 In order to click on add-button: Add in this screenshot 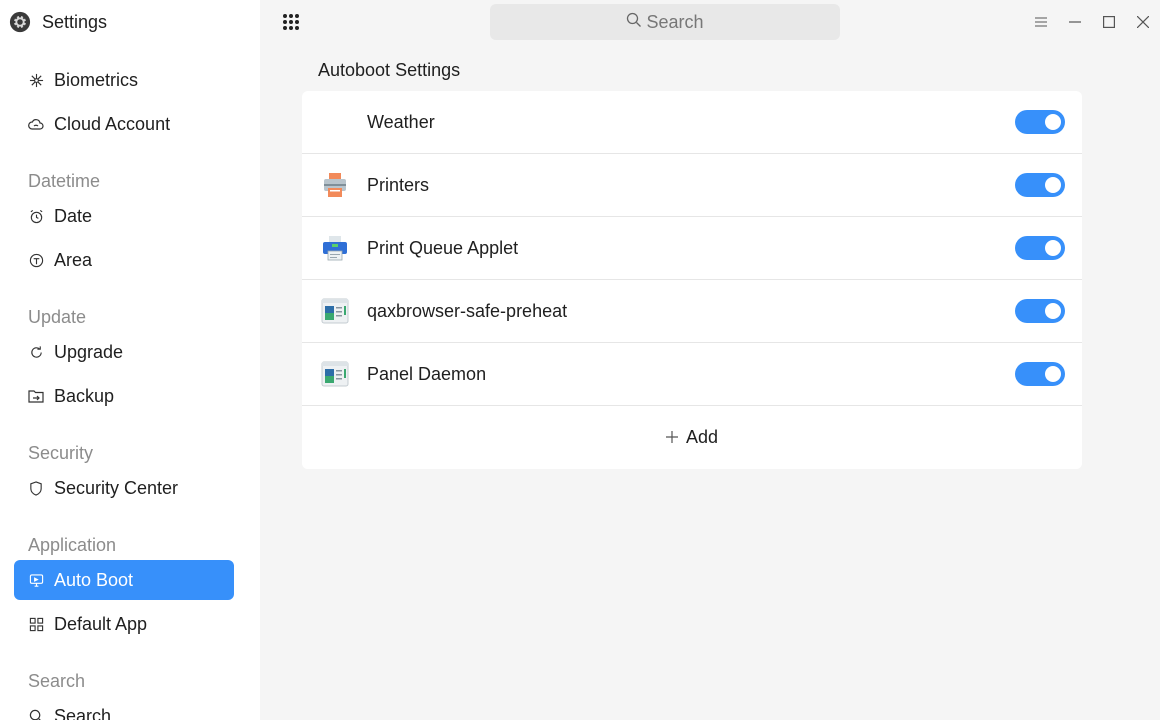, I will do `click(692, 437)`.